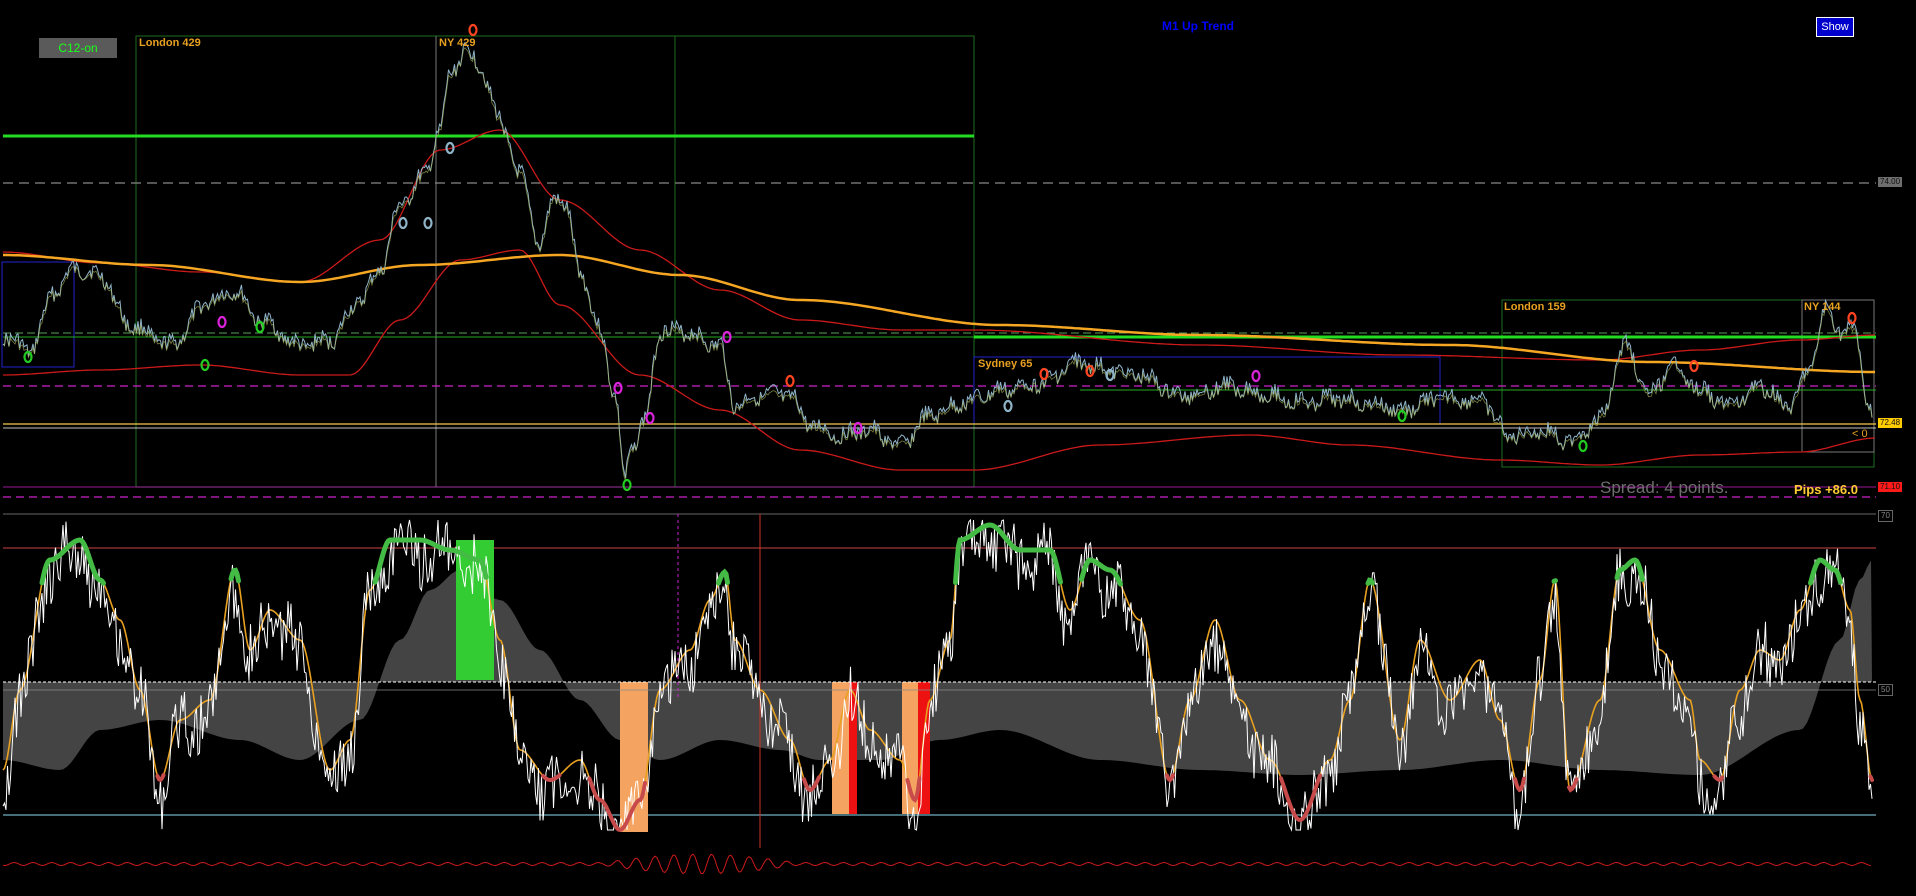  What do you see at coordinates (457, 43) in the screenshot?
I see `session-label-ny: NY 429` at bounding box center [457, 43].